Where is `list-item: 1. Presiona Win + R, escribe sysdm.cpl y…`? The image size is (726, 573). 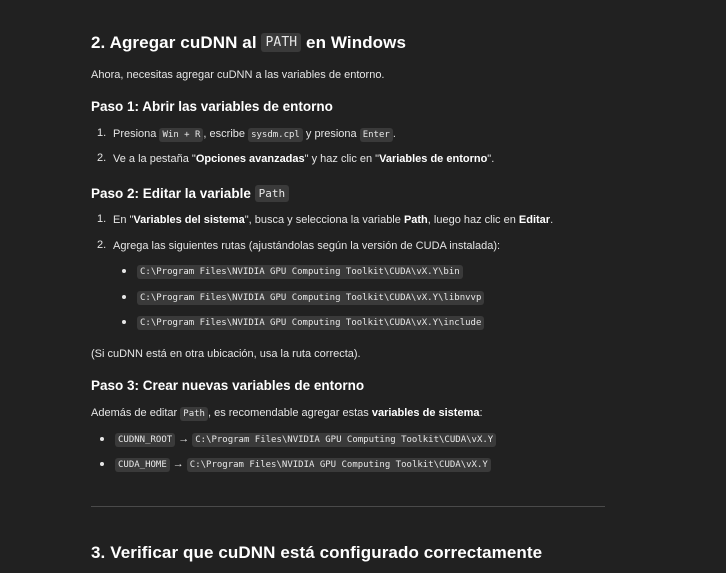
list-item: 1. Presiona Win + R, escribe sysdm.cpl y… is located at coordinates (348, 134).